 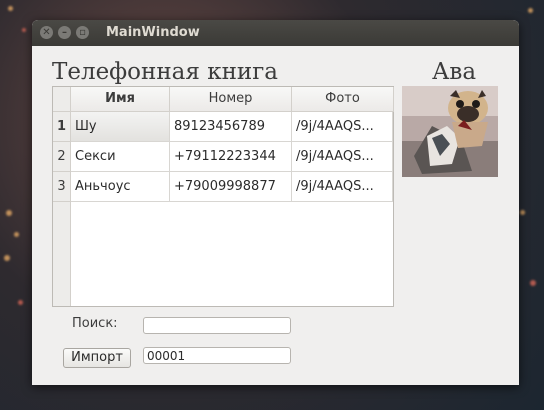 What do you see at coordinates (217, 355) in the screenshot?
I see `import-field: 00001` at bounding box center [217, 355].